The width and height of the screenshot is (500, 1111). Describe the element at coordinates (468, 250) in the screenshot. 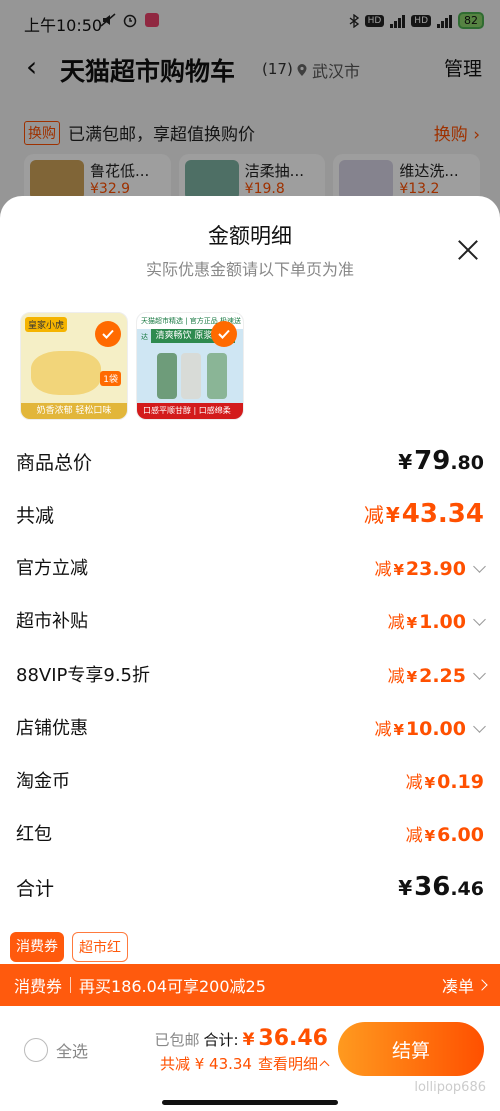

I see `close-icon` at that location.